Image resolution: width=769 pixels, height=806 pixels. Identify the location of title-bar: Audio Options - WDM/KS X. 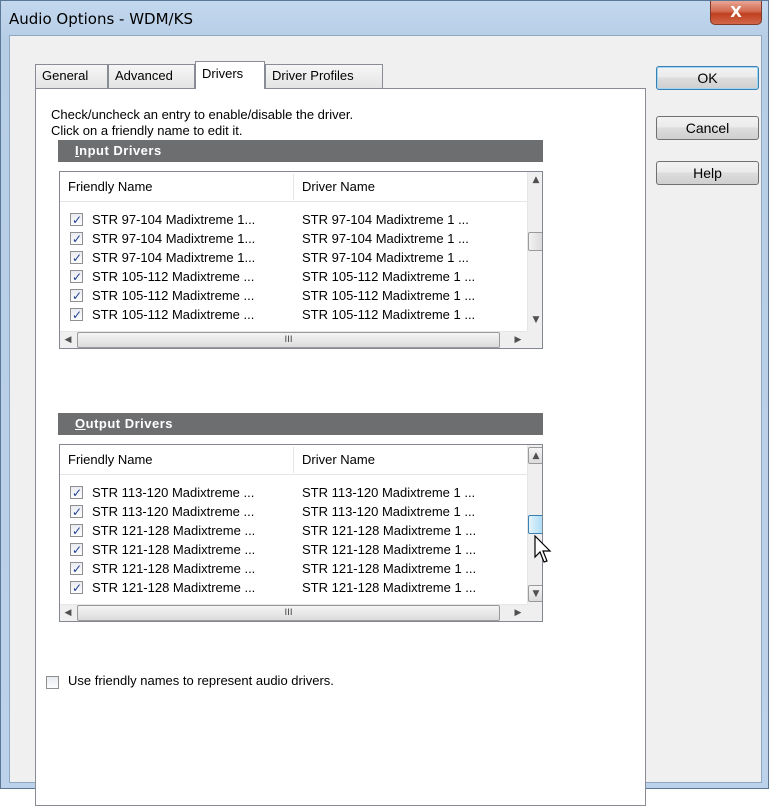
(384, 18).